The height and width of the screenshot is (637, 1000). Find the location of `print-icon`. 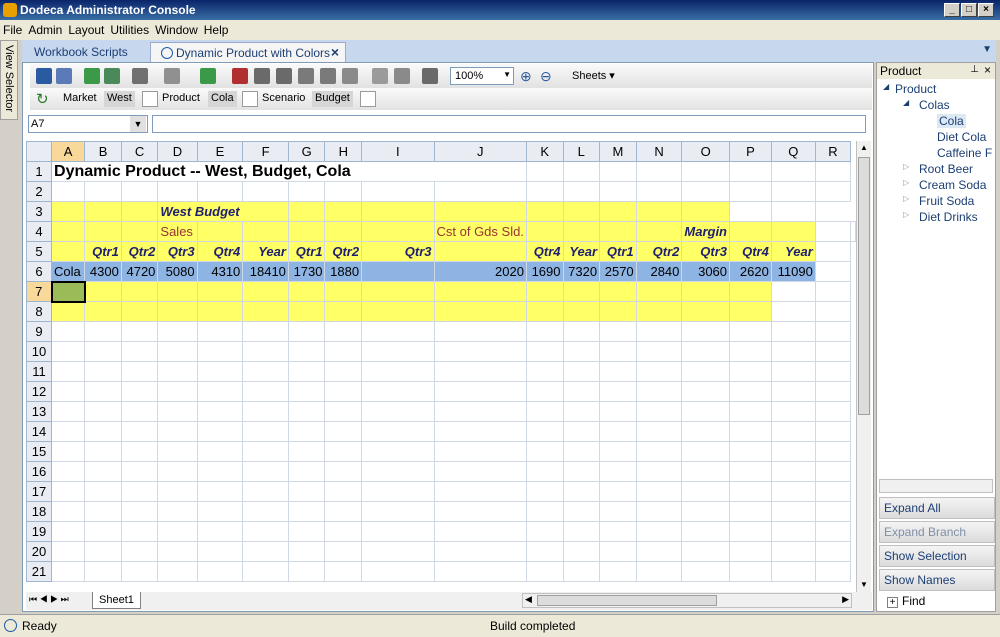

print-icon is located at coordinates (140, 76).